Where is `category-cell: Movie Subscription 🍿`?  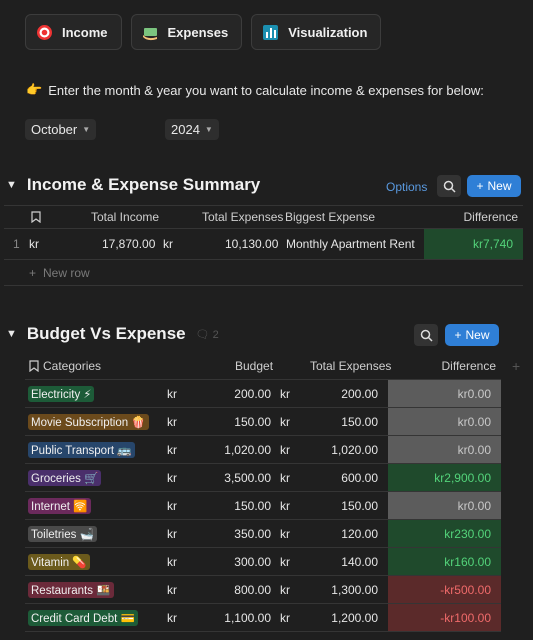 category-cell: Movie Subscription 🍿 is located at coordinates (88, 421).